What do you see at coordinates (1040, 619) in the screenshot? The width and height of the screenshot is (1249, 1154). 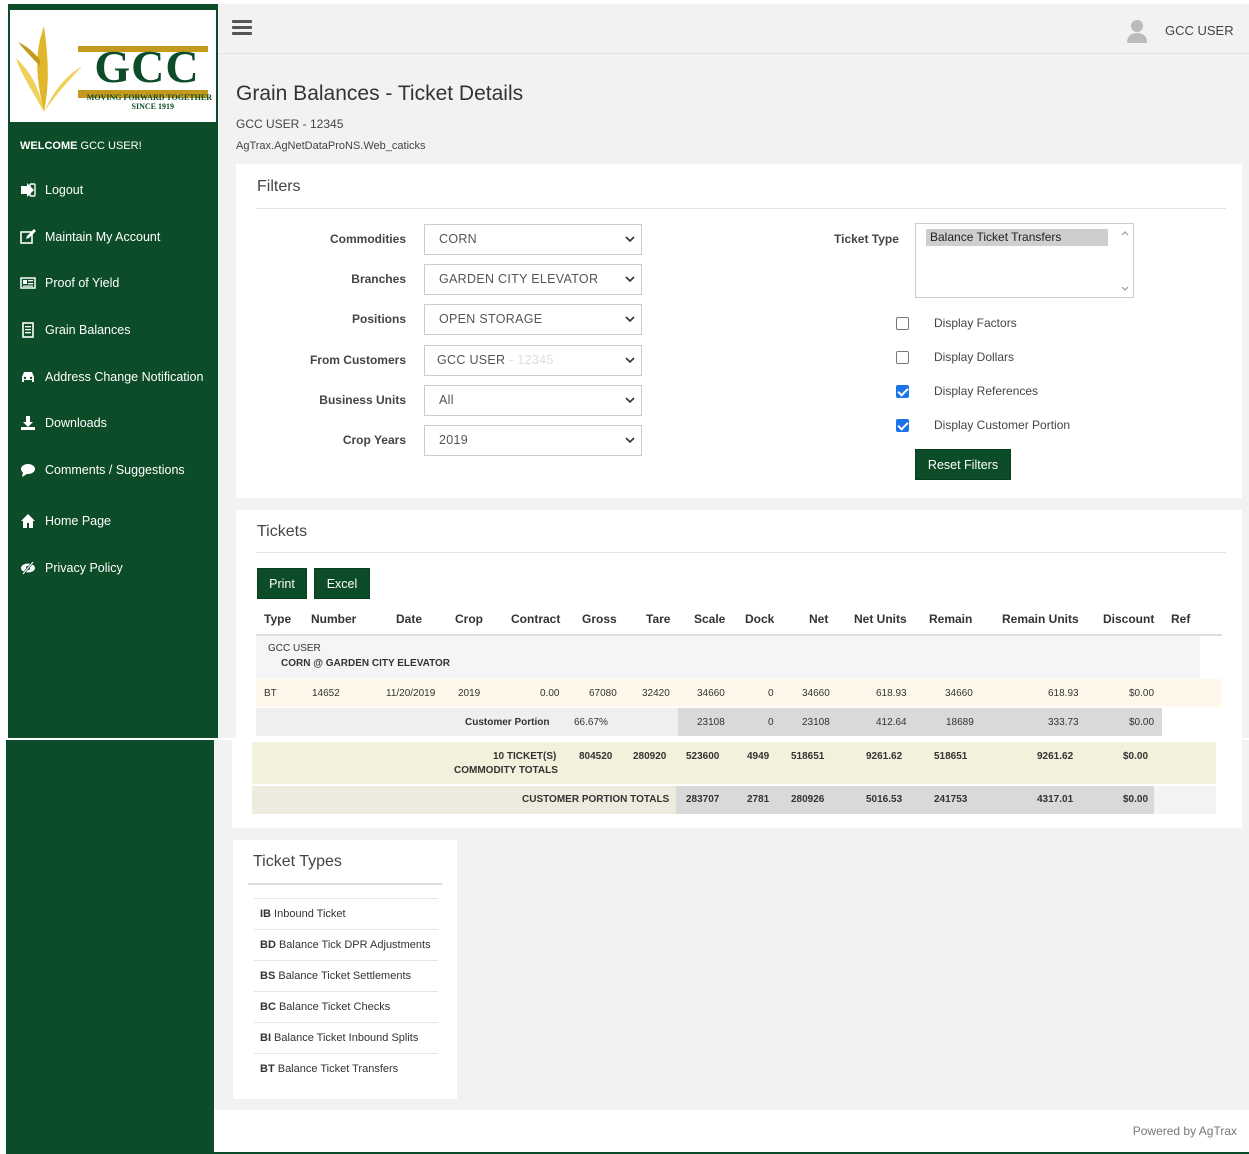 I see `col-remain-units: Remain Units` at bounding box center [1040, 619].